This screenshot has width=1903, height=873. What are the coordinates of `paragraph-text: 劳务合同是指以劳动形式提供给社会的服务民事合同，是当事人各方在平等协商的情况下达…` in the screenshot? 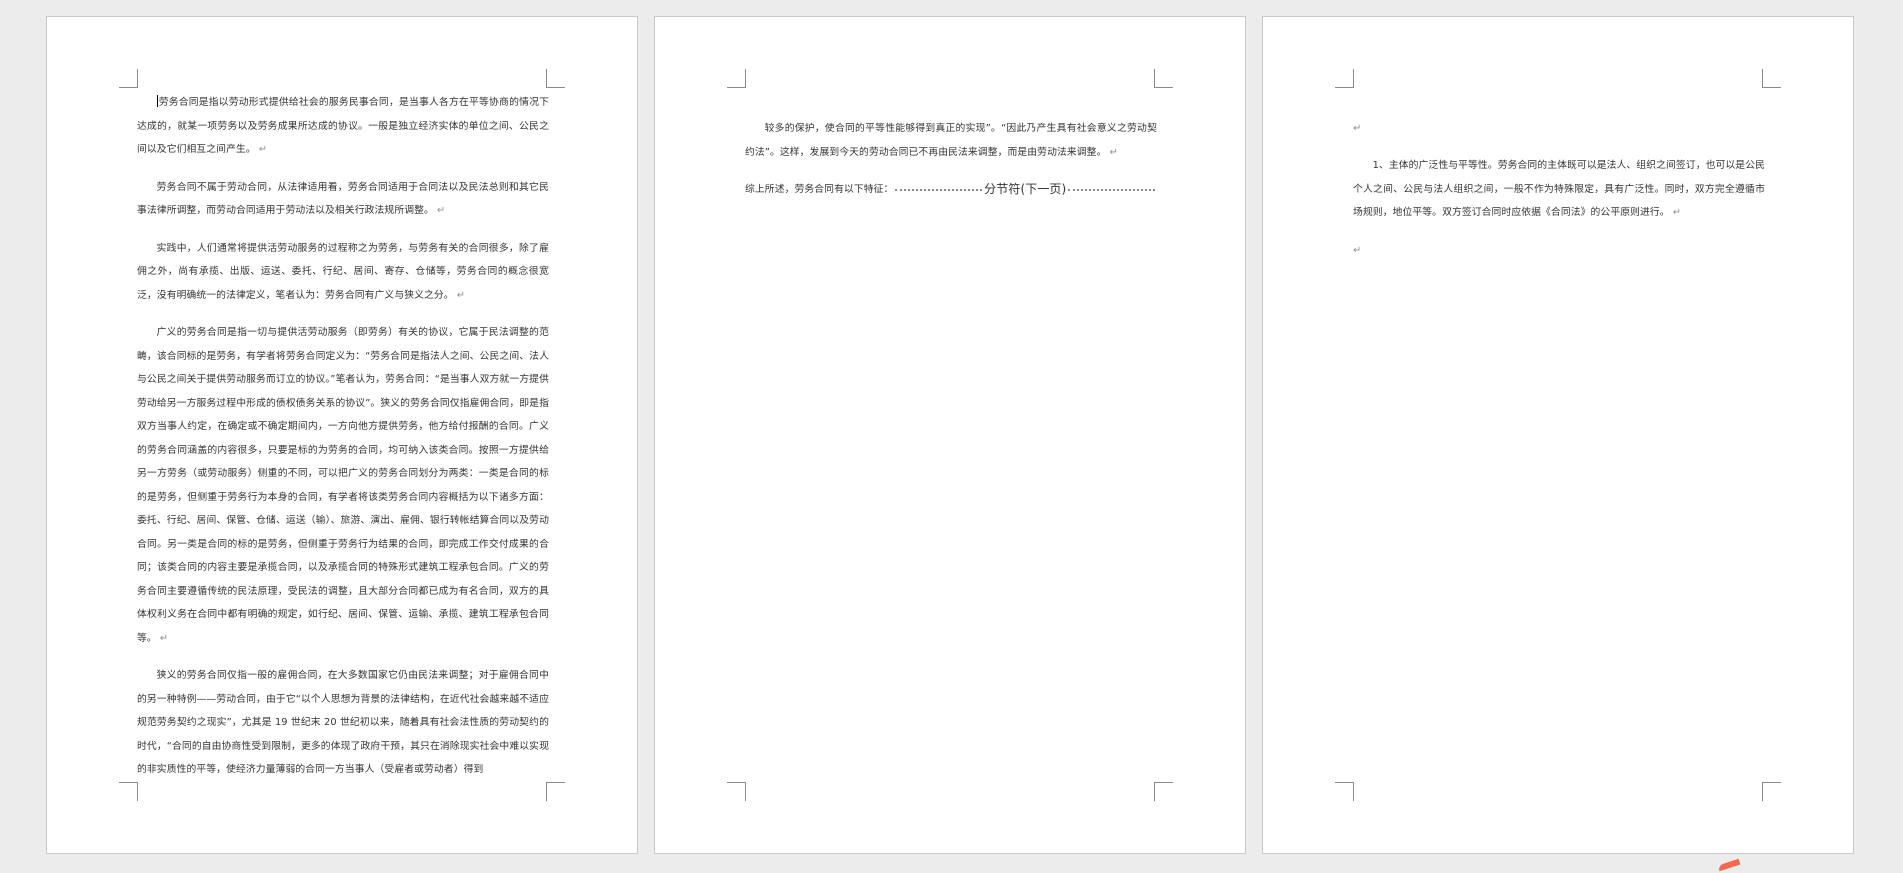 It's located at (343, 126).